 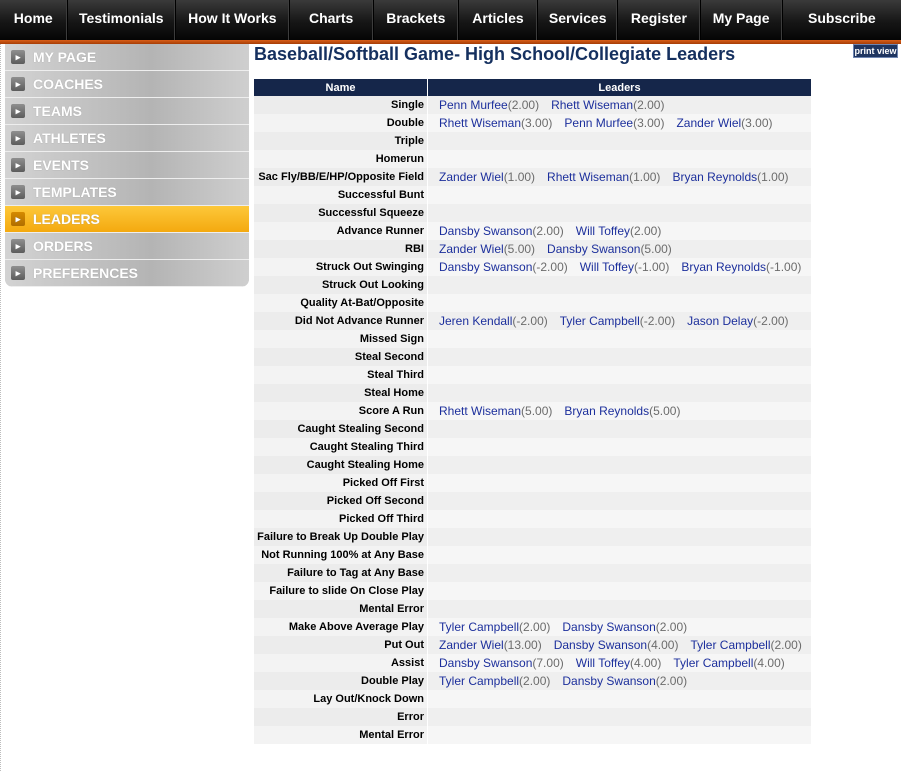 What do you see at coordinates (122, 20) in the screenshot?
I see `nav-item-testimonials: Testimonials` at bounding box center [122, 20].